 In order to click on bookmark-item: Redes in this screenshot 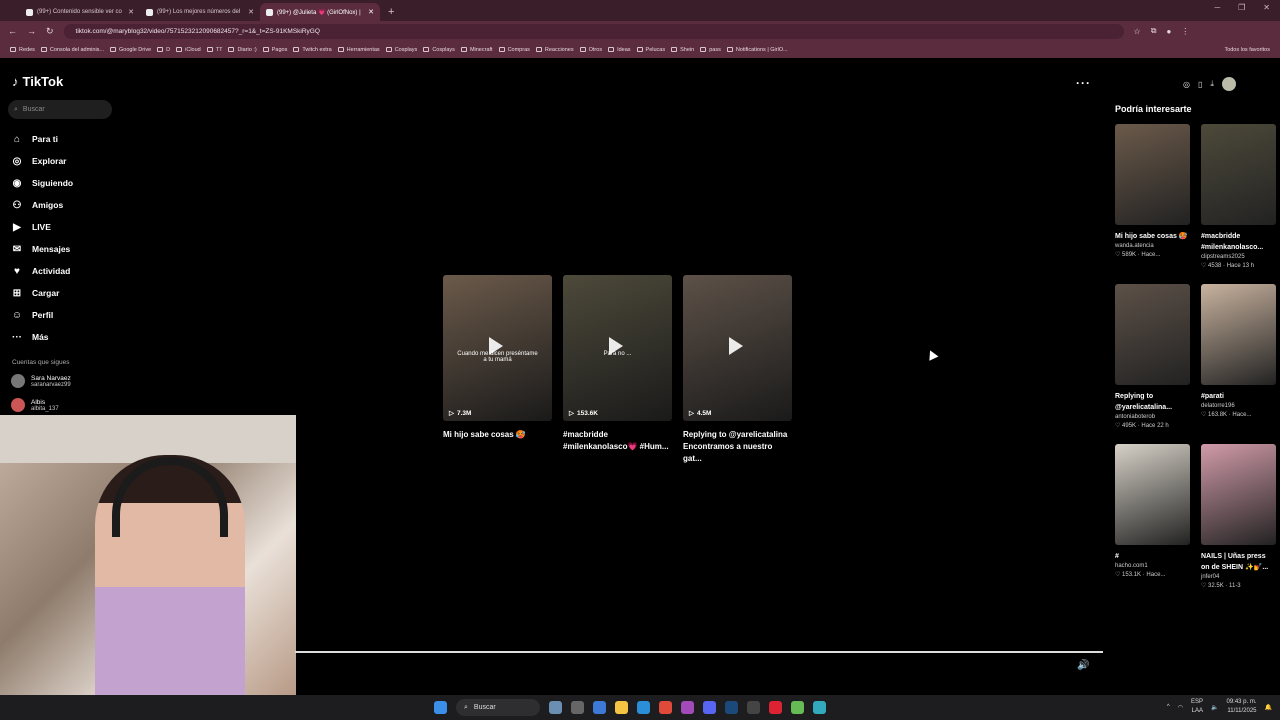, I will do `click(22, 50)`.